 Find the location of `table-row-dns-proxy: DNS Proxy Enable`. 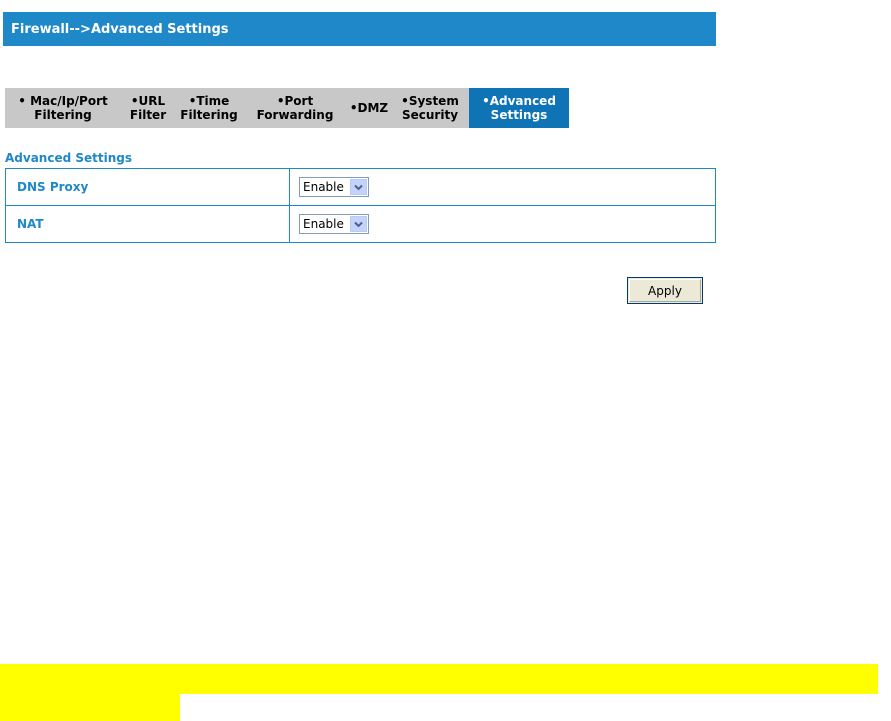

table-row-dns-proxy: DNS Proxy Enable is located at coordinates (360, 187).